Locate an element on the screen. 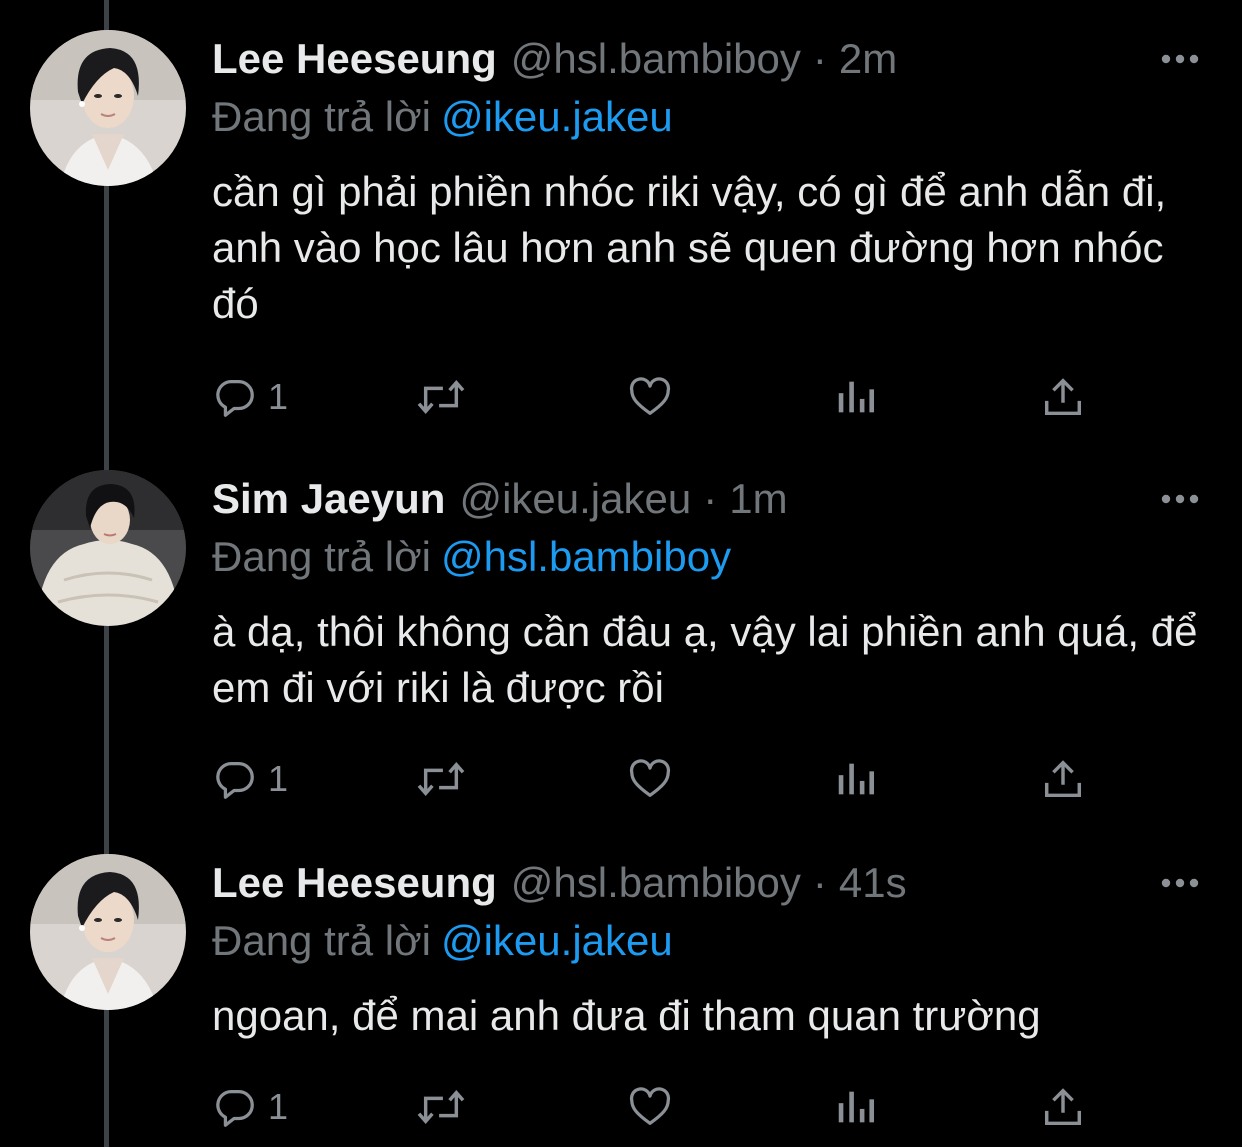  timestamp: 41s is located at coordinates (873, 883).